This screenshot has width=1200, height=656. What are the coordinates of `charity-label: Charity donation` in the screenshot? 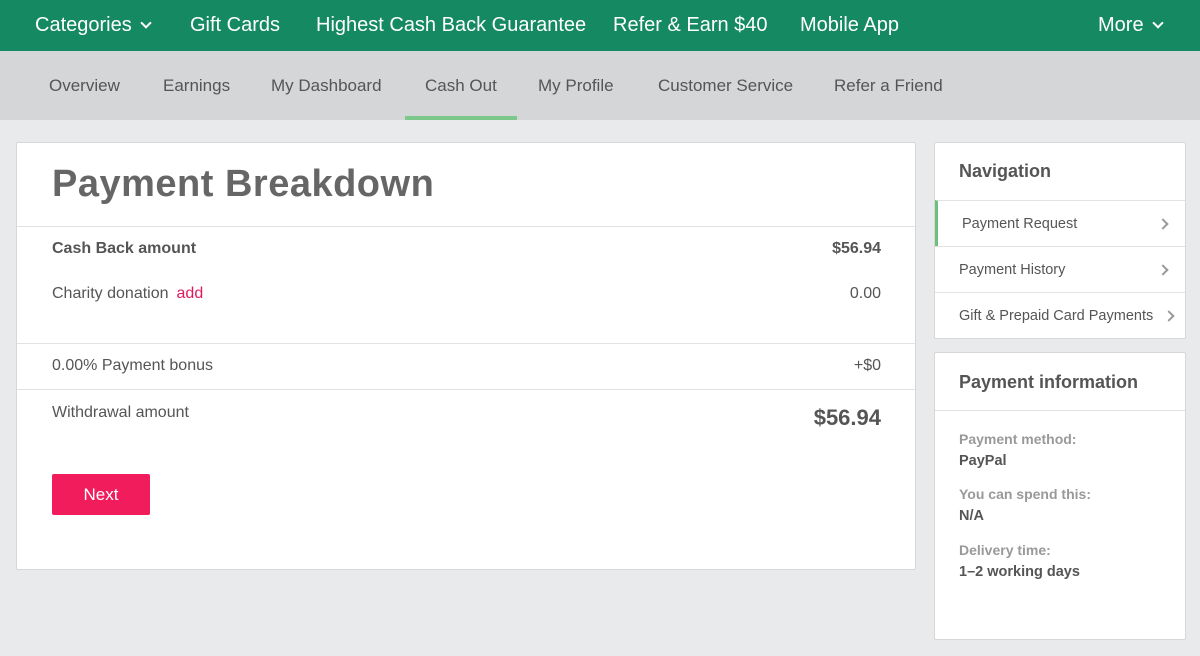 It's located at (110, 293).